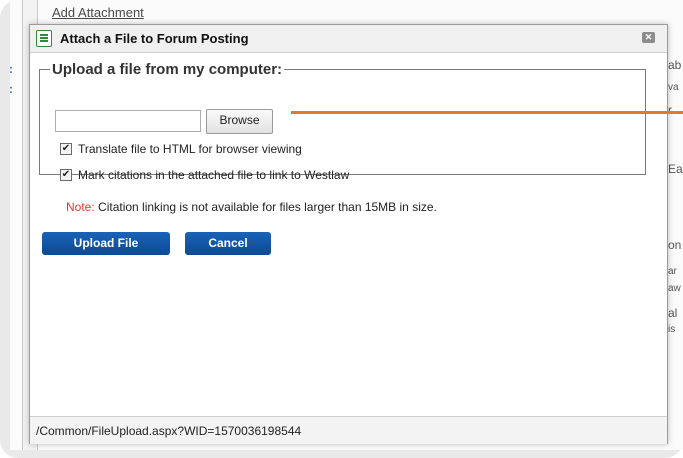 The image size is (683, 458). I want to click on mark-citations-checkbox: ✔, so click(66, 174).